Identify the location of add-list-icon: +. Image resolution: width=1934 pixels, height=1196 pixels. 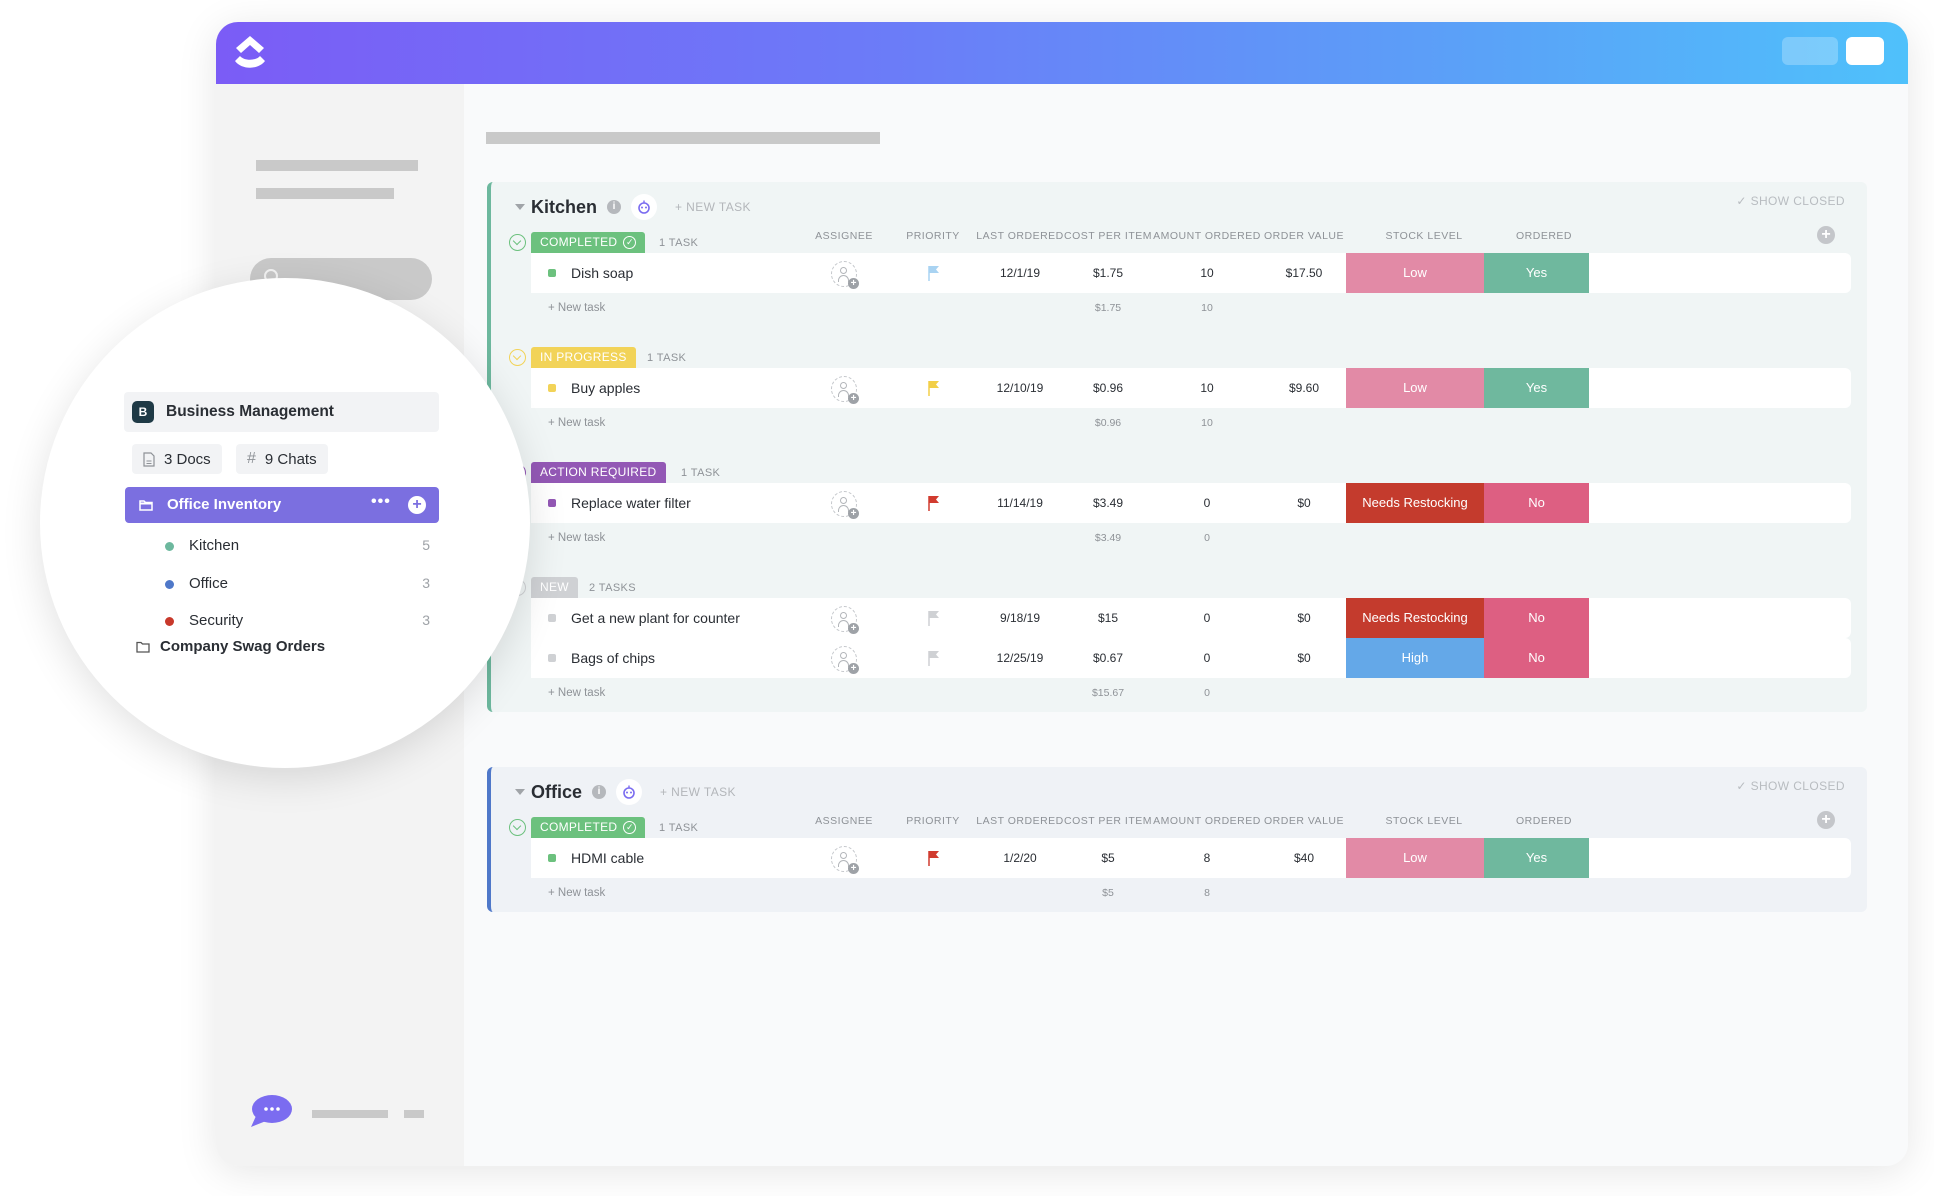
(417, 505).